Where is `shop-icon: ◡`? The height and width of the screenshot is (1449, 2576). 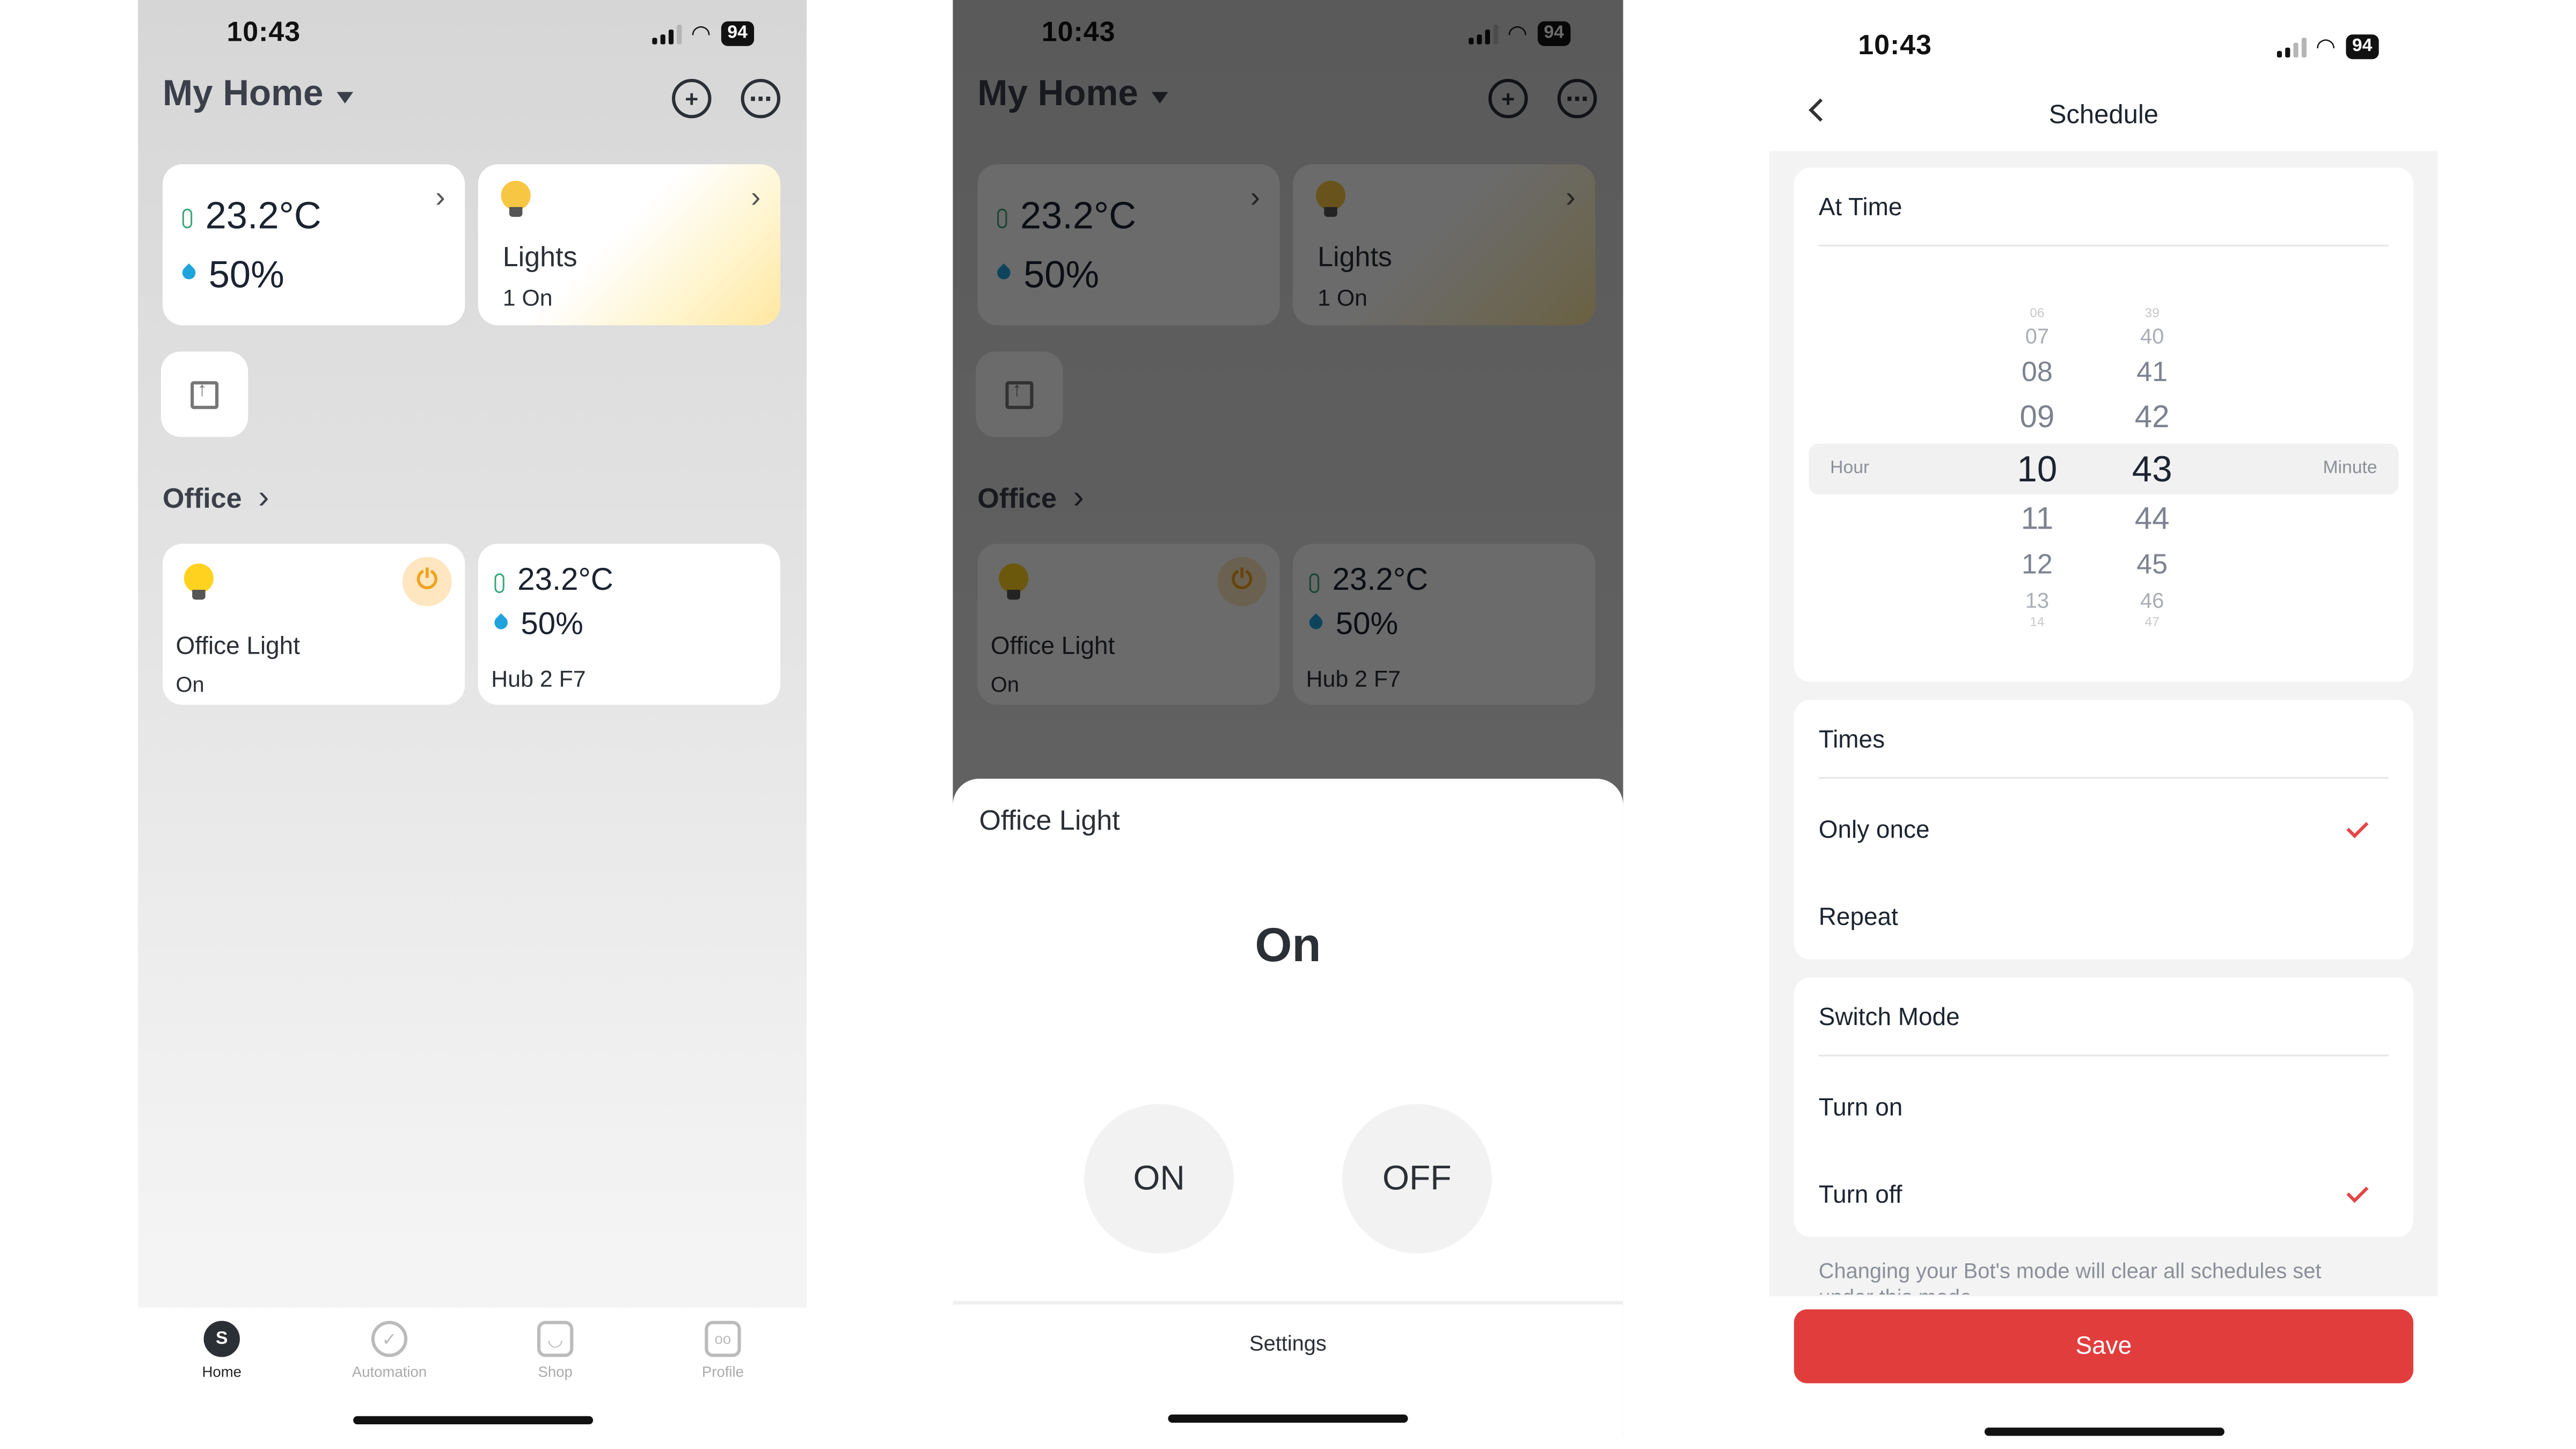 shop-icon: ◡ is located at coordinates (555, 1339).